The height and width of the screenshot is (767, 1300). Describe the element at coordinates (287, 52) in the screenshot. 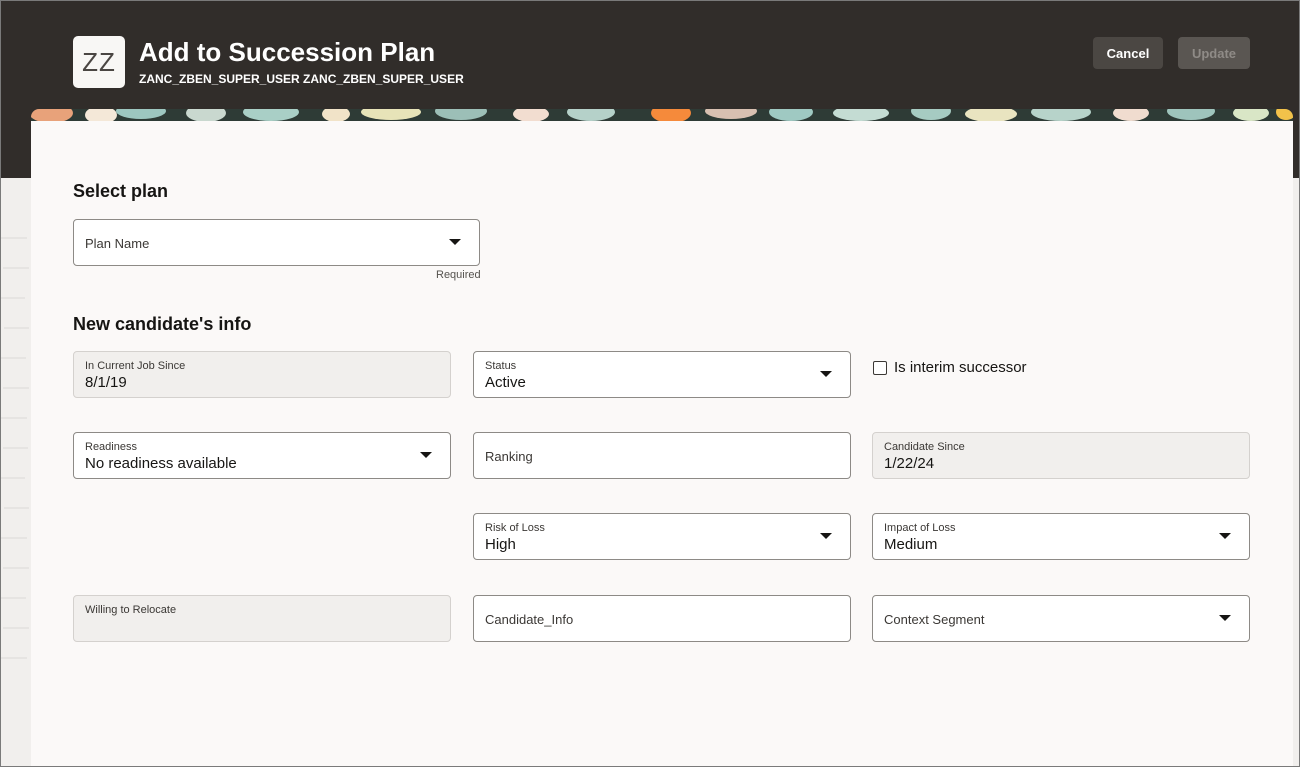

I see `page-title: Add to Succession Plan` at that location.